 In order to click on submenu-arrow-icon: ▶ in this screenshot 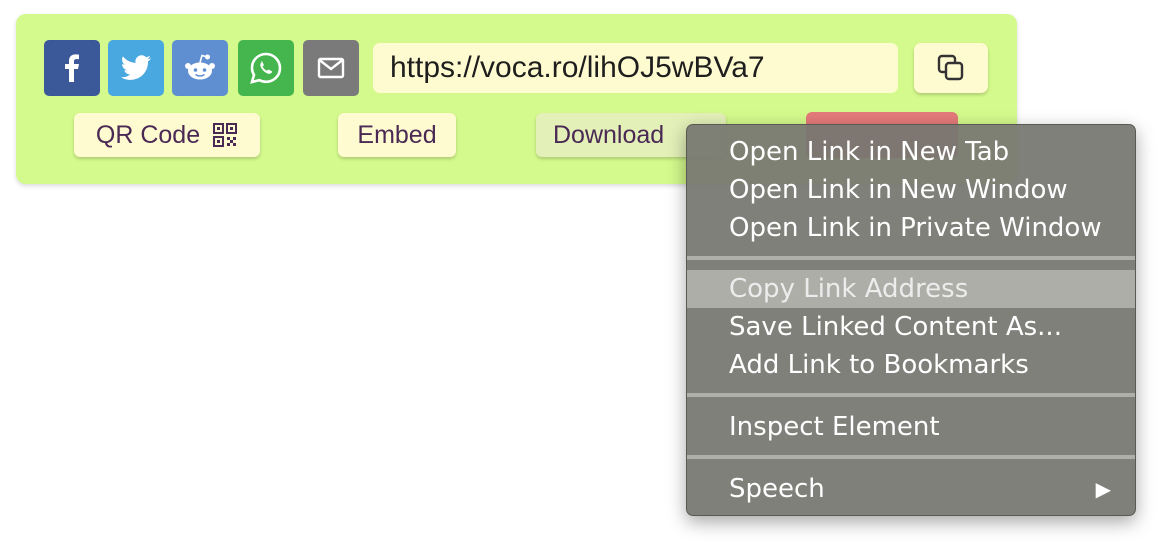, I will do `click(1103, 489)`.